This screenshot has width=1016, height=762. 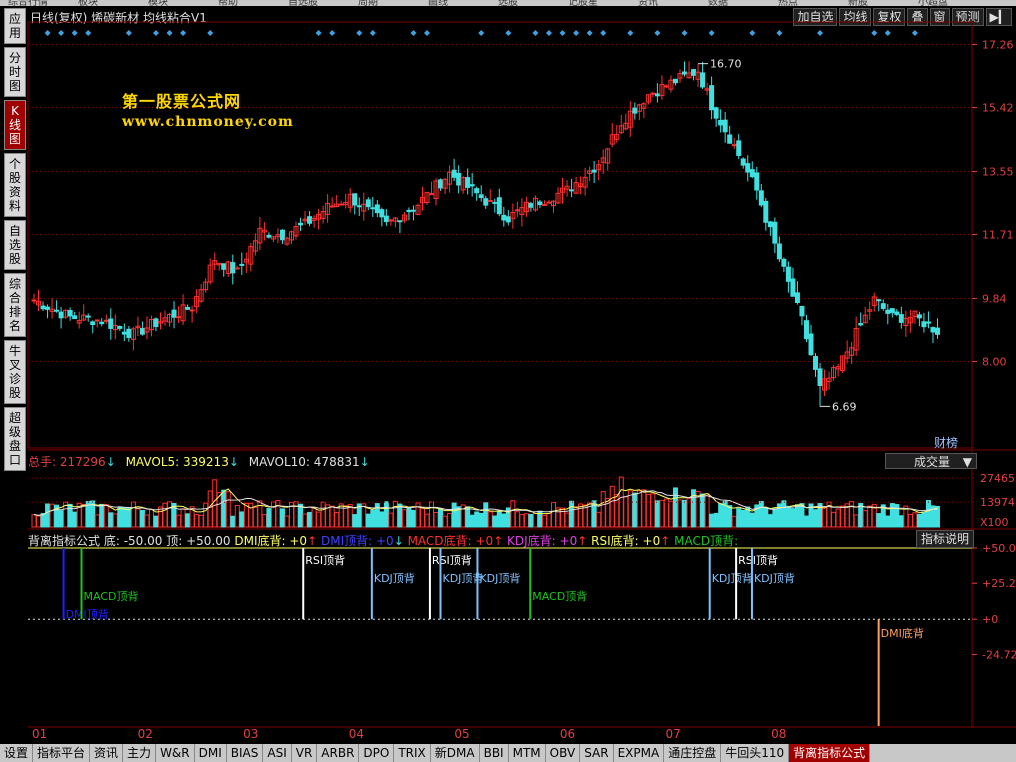 What do you see at coordinates (998, 107) in the screenshot?
I see `price-axis-label: 15.42` at bounding box center [998, 107].